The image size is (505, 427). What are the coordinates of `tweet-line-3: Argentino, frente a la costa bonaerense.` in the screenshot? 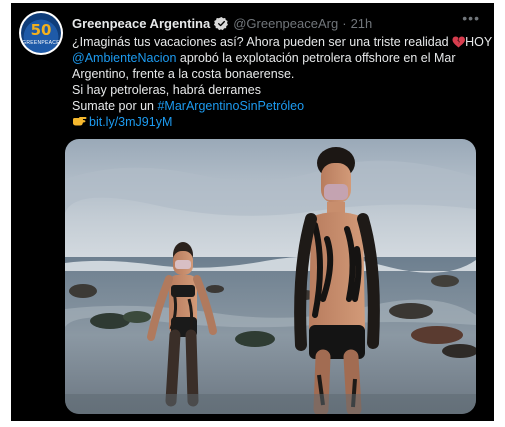 It's located at (183, 74).